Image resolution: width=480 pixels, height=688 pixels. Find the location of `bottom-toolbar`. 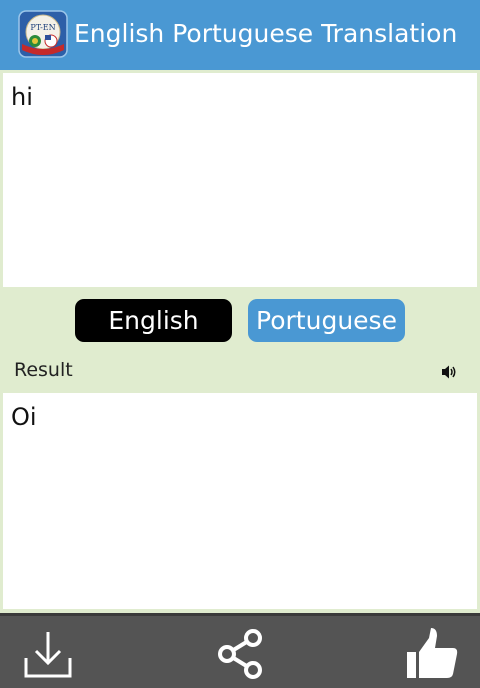

bottom-toolbar is located at coordinates (240, 650).